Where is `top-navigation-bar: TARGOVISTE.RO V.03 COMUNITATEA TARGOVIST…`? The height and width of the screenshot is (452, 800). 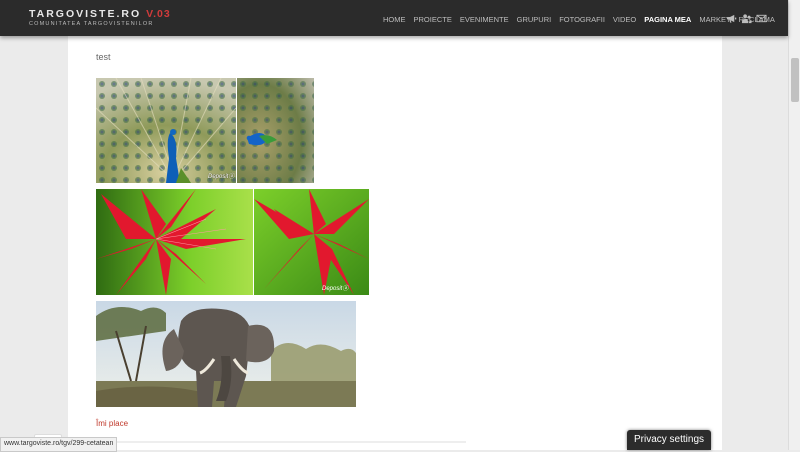 top-navigation-bar: TARGOVISTE.RO V.03 COMUNITATEA TARGOVIST… is located at coordinates (394, 18).